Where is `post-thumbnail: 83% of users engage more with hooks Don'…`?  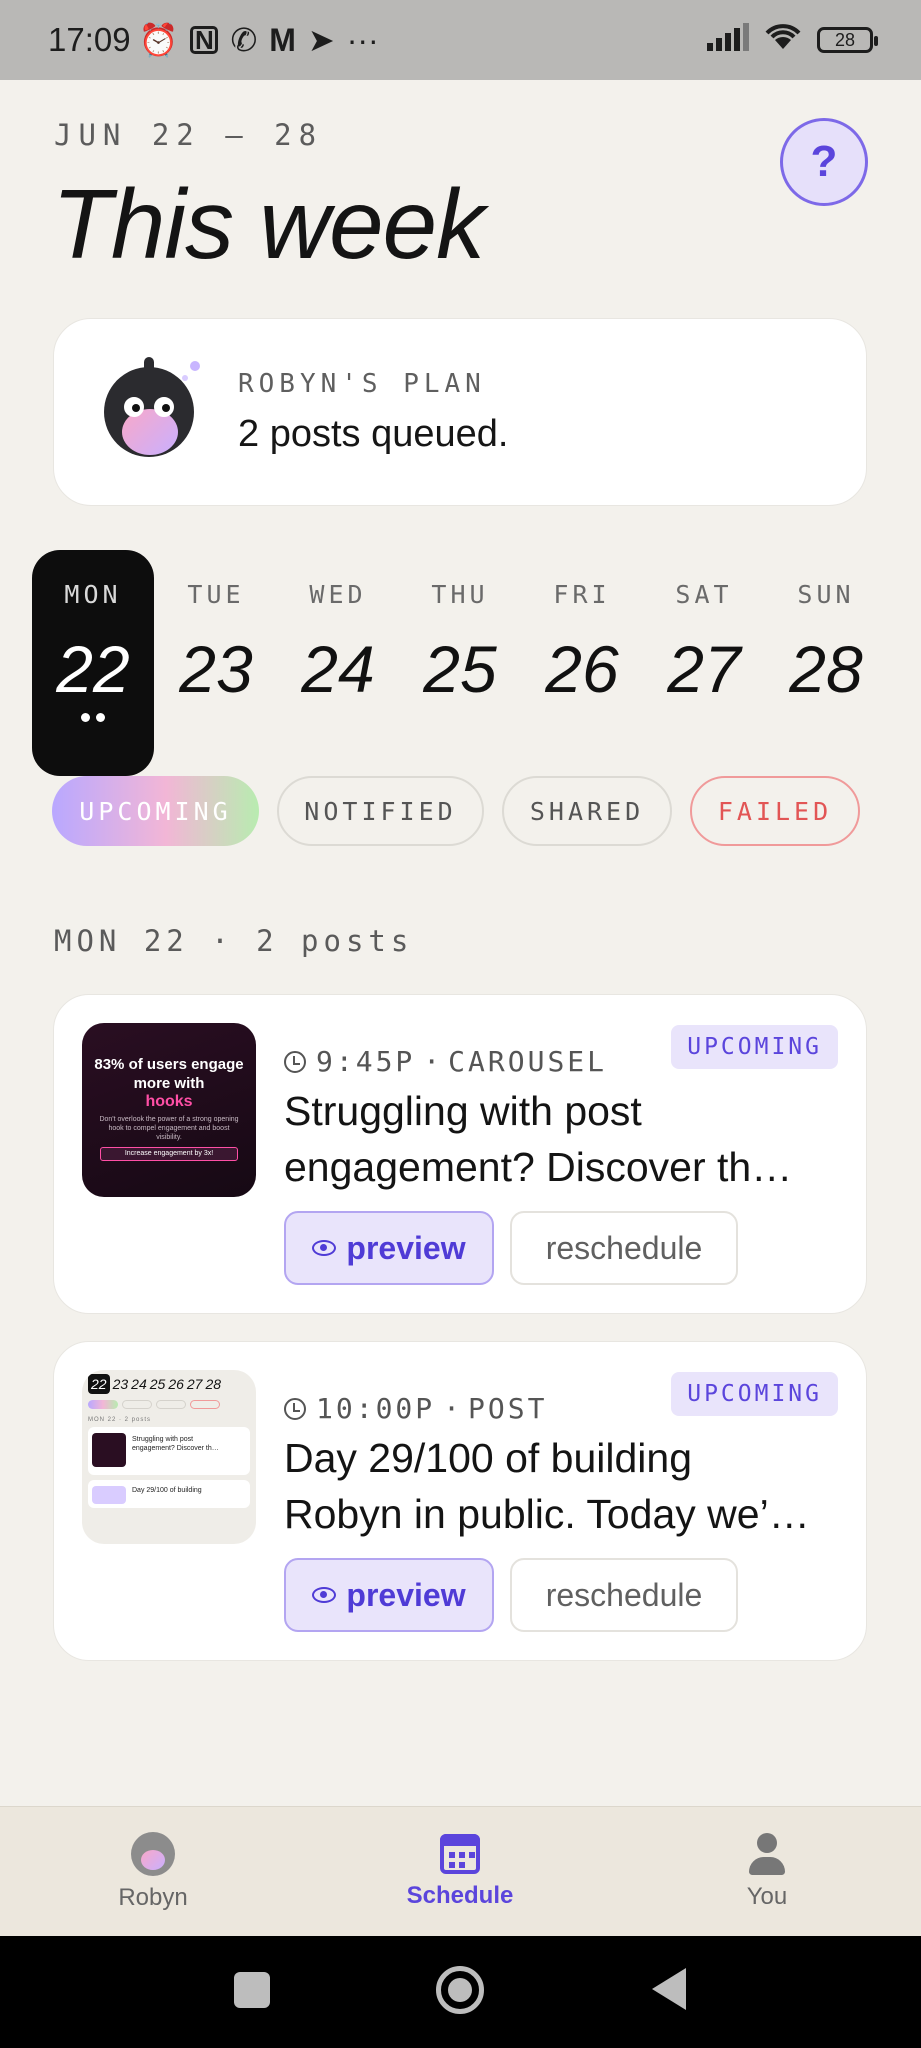
post-thumbnail: 83% of users engage more with hooks Don'… is located at coordinates (169, 1110).